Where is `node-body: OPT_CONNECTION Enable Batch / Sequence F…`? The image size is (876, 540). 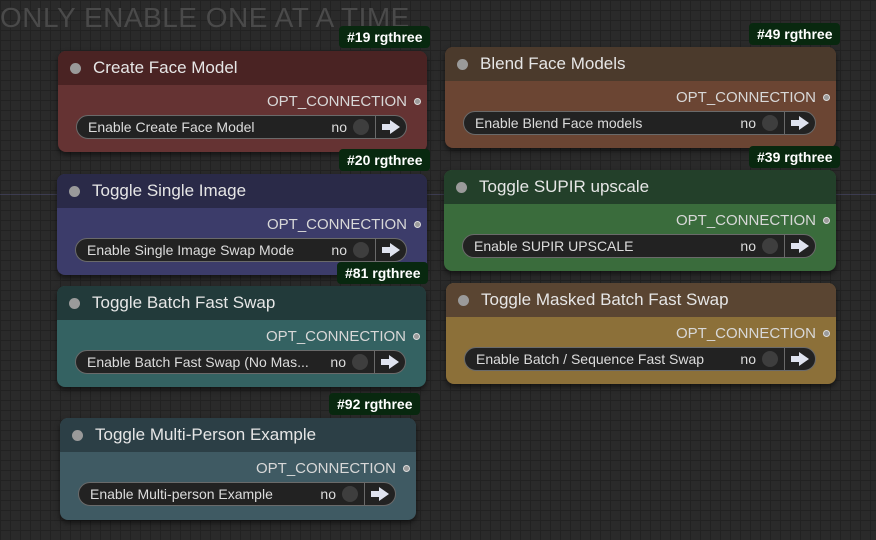 node-body: OPT_CONNECTION Enable Batch / Sequence F… is located at coordinates (641, 350).